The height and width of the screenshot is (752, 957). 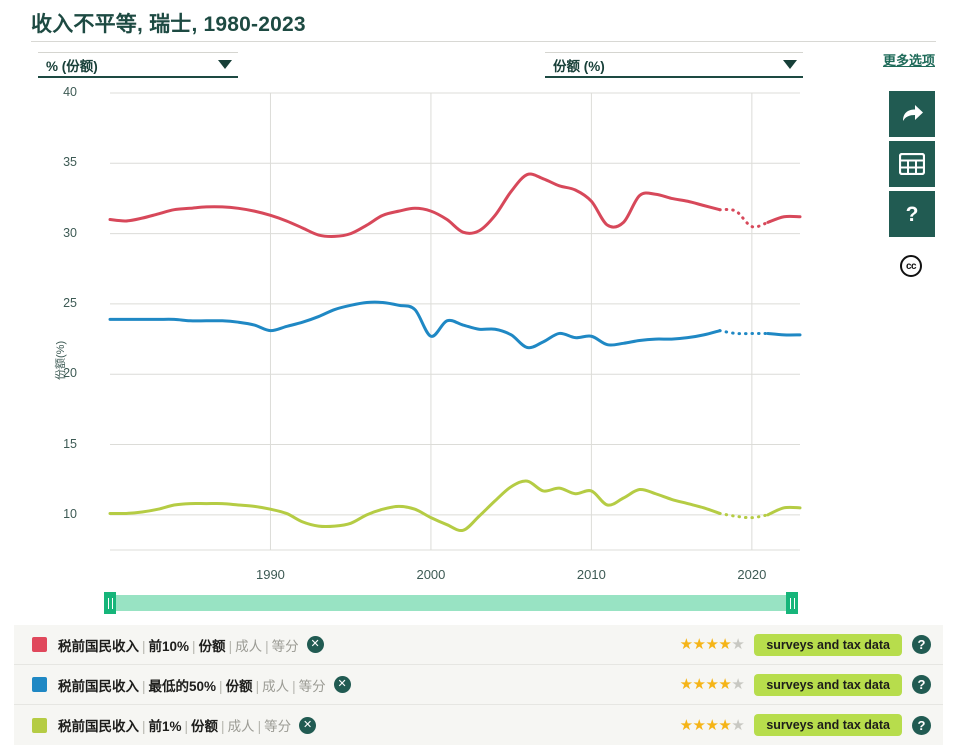 I want to click on y-axis-tick: 35, so click(x=70, y=162).